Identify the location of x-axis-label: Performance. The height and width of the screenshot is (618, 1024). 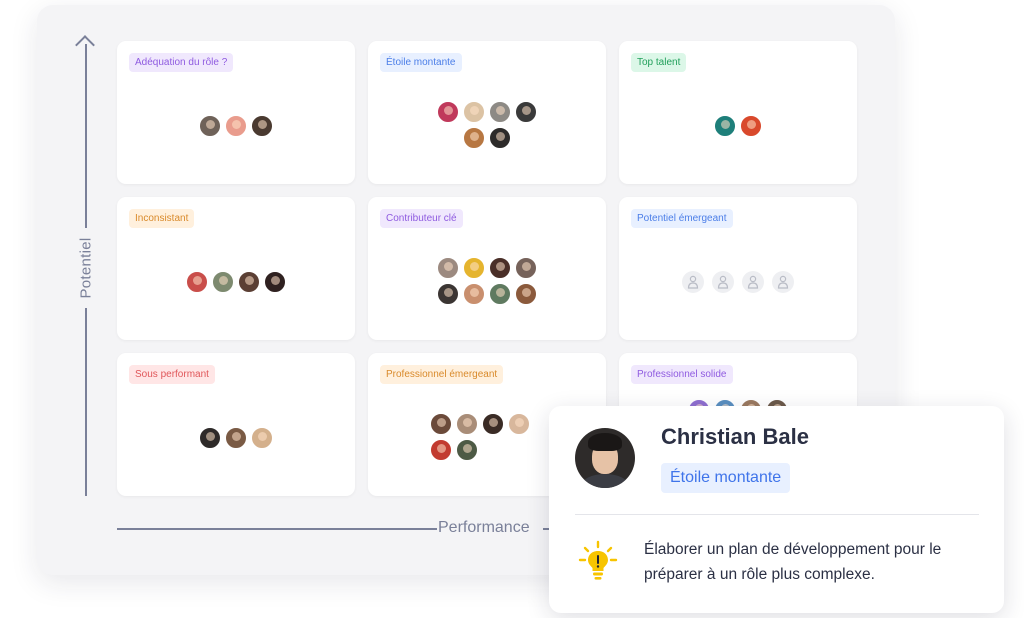
(484, 527).